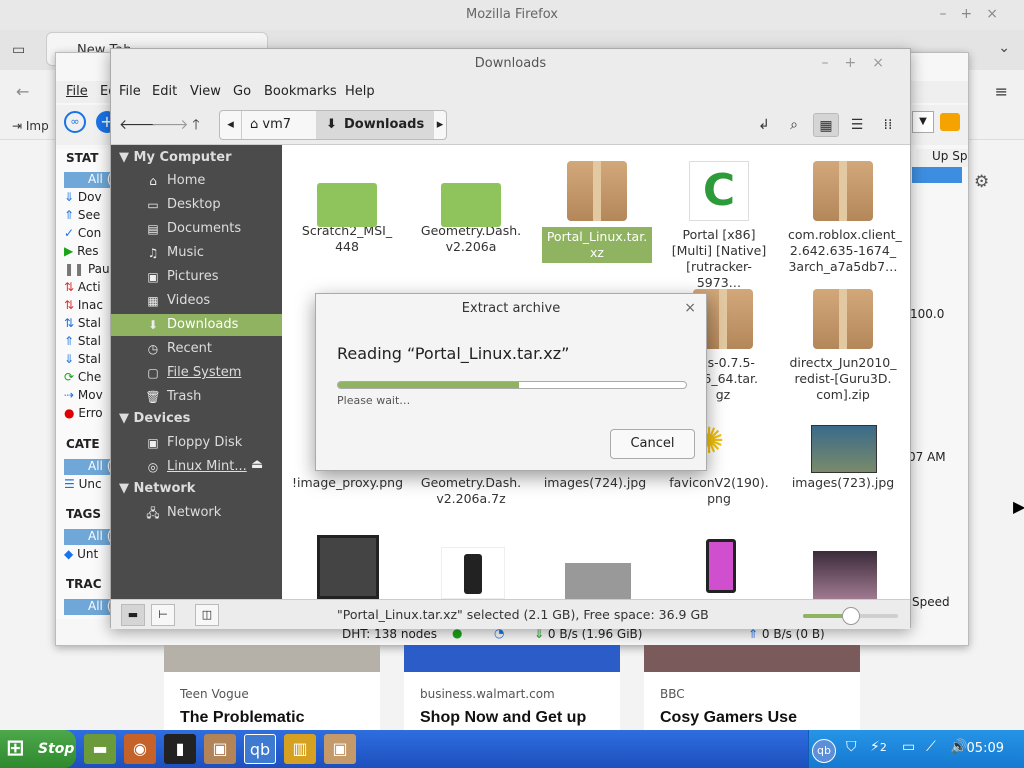 This screenshot has height=768, width=1024. What do you see at coordinates (976, 14) in the screenshot?
I see `firefox-window-controls: –+×` at bounding box center [976, 14].